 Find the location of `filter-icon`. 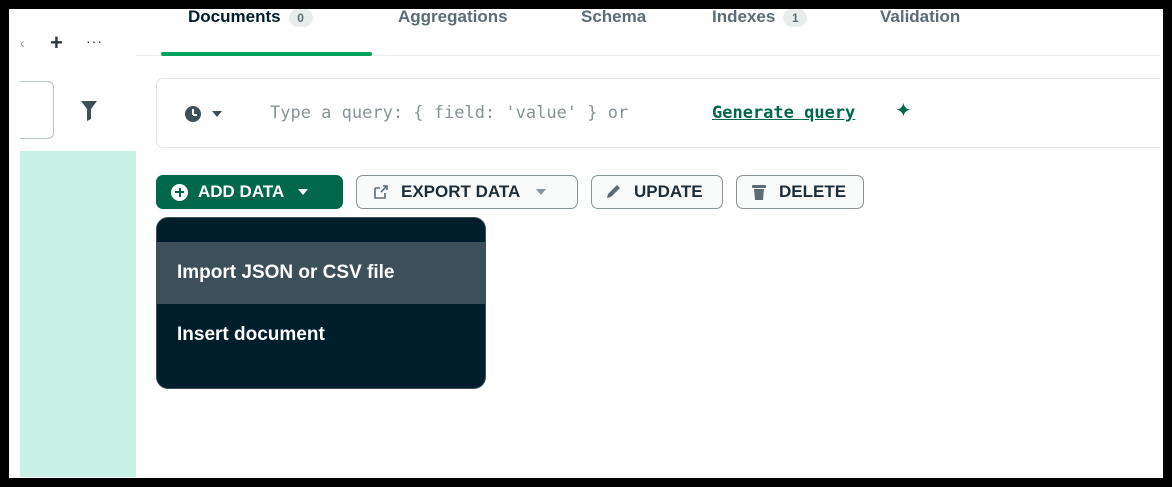

filter-icon is located at coordinates (89, 111).